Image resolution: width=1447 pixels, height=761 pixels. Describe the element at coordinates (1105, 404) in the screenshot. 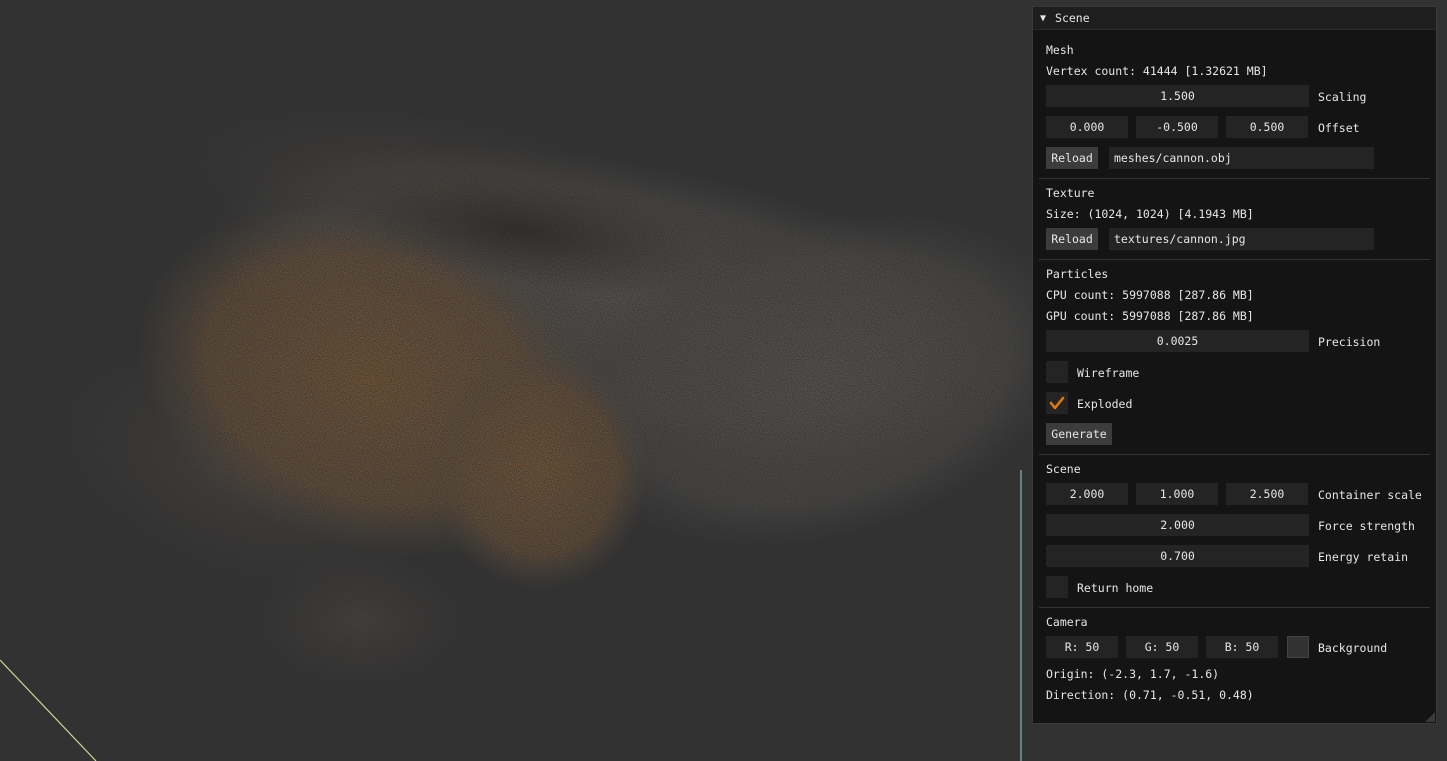

I see `exploded-label: Exploded` at that location.